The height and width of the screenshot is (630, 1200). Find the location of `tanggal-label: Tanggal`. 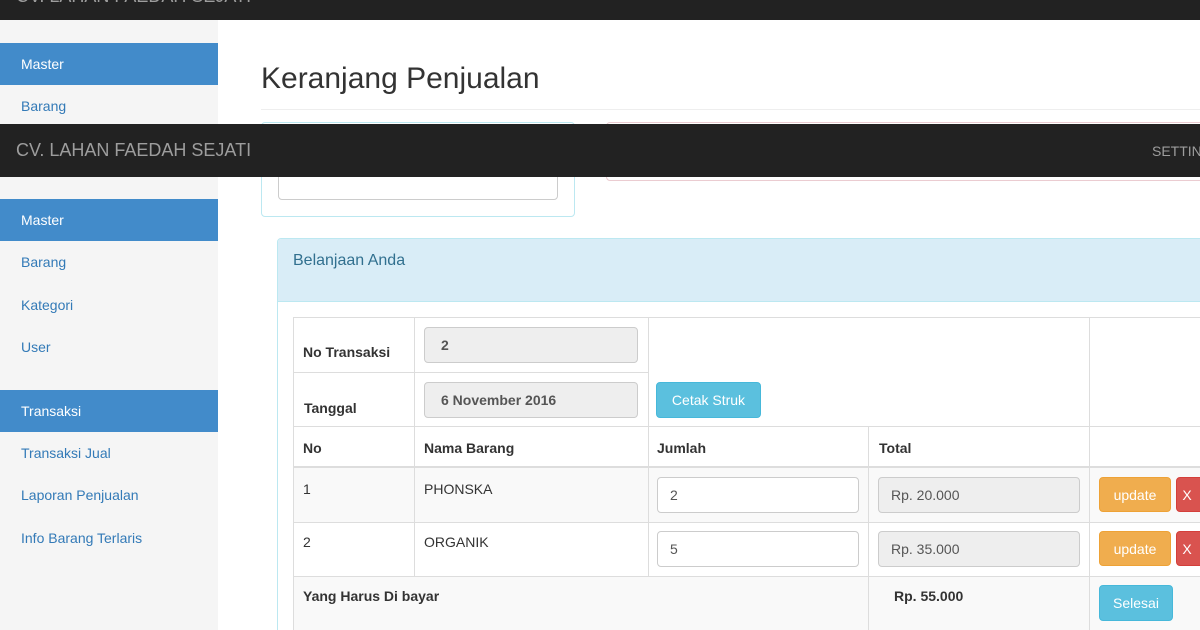

tanggal-label: Tanggal is located at coordinates (330, 408).